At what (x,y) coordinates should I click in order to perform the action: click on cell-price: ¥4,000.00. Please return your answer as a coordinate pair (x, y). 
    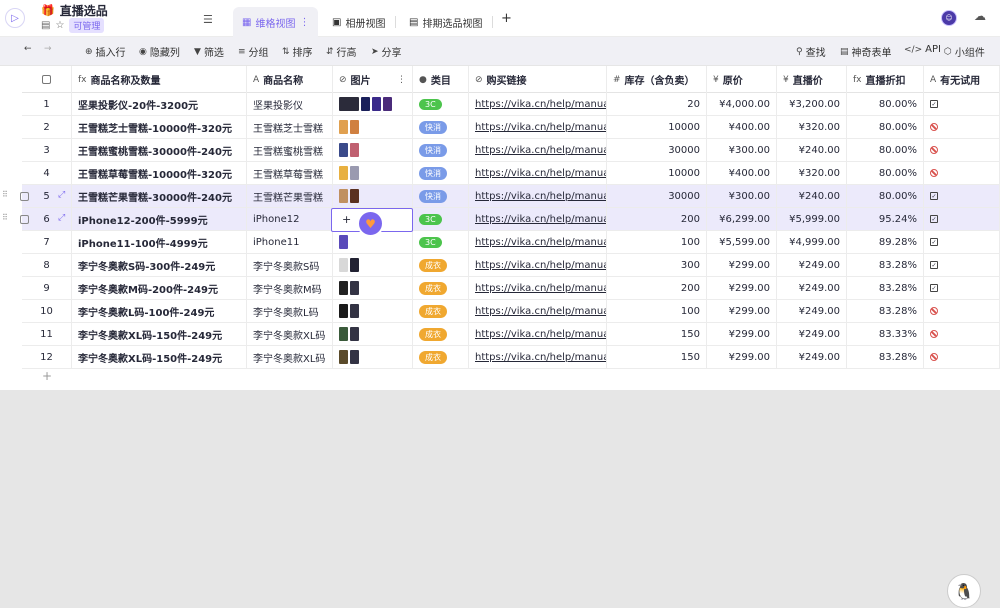
    Looking at the image, I should click on (742, 104).